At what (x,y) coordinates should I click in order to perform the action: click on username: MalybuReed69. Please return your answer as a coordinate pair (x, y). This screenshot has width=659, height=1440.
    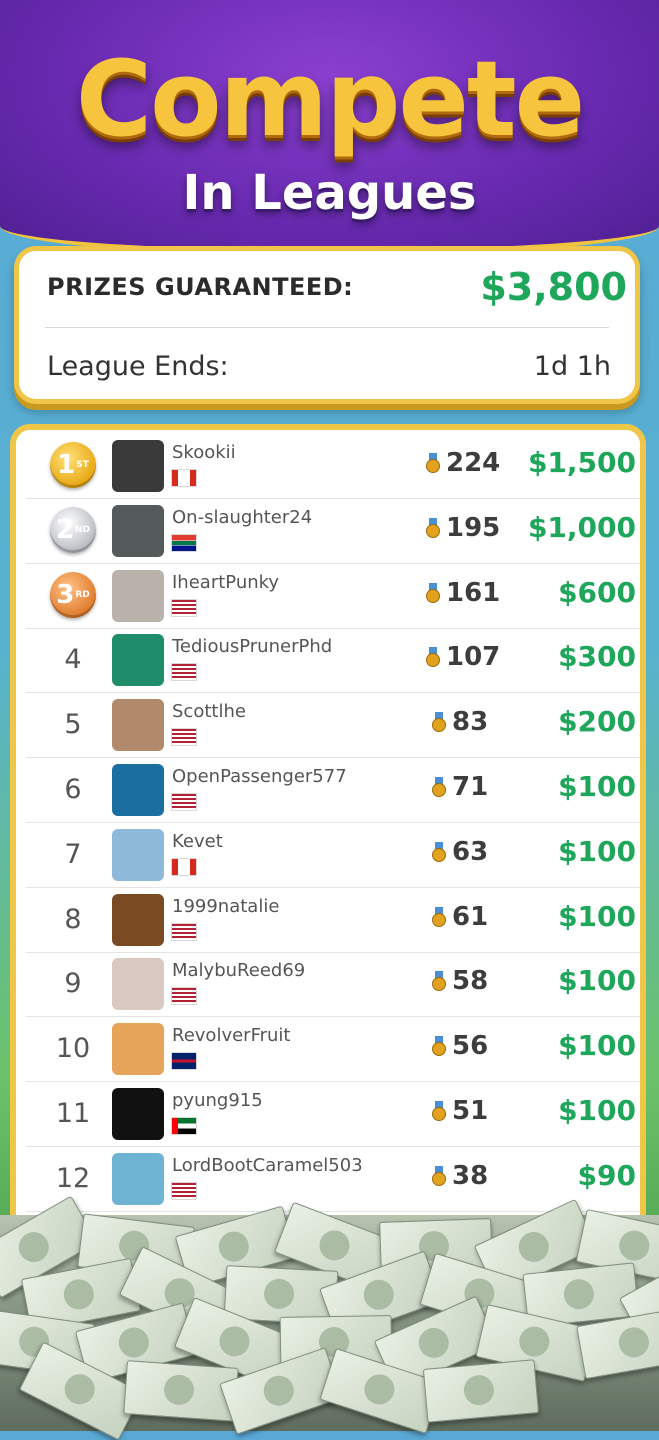
    Looking at the image, I should click on (238, 970).